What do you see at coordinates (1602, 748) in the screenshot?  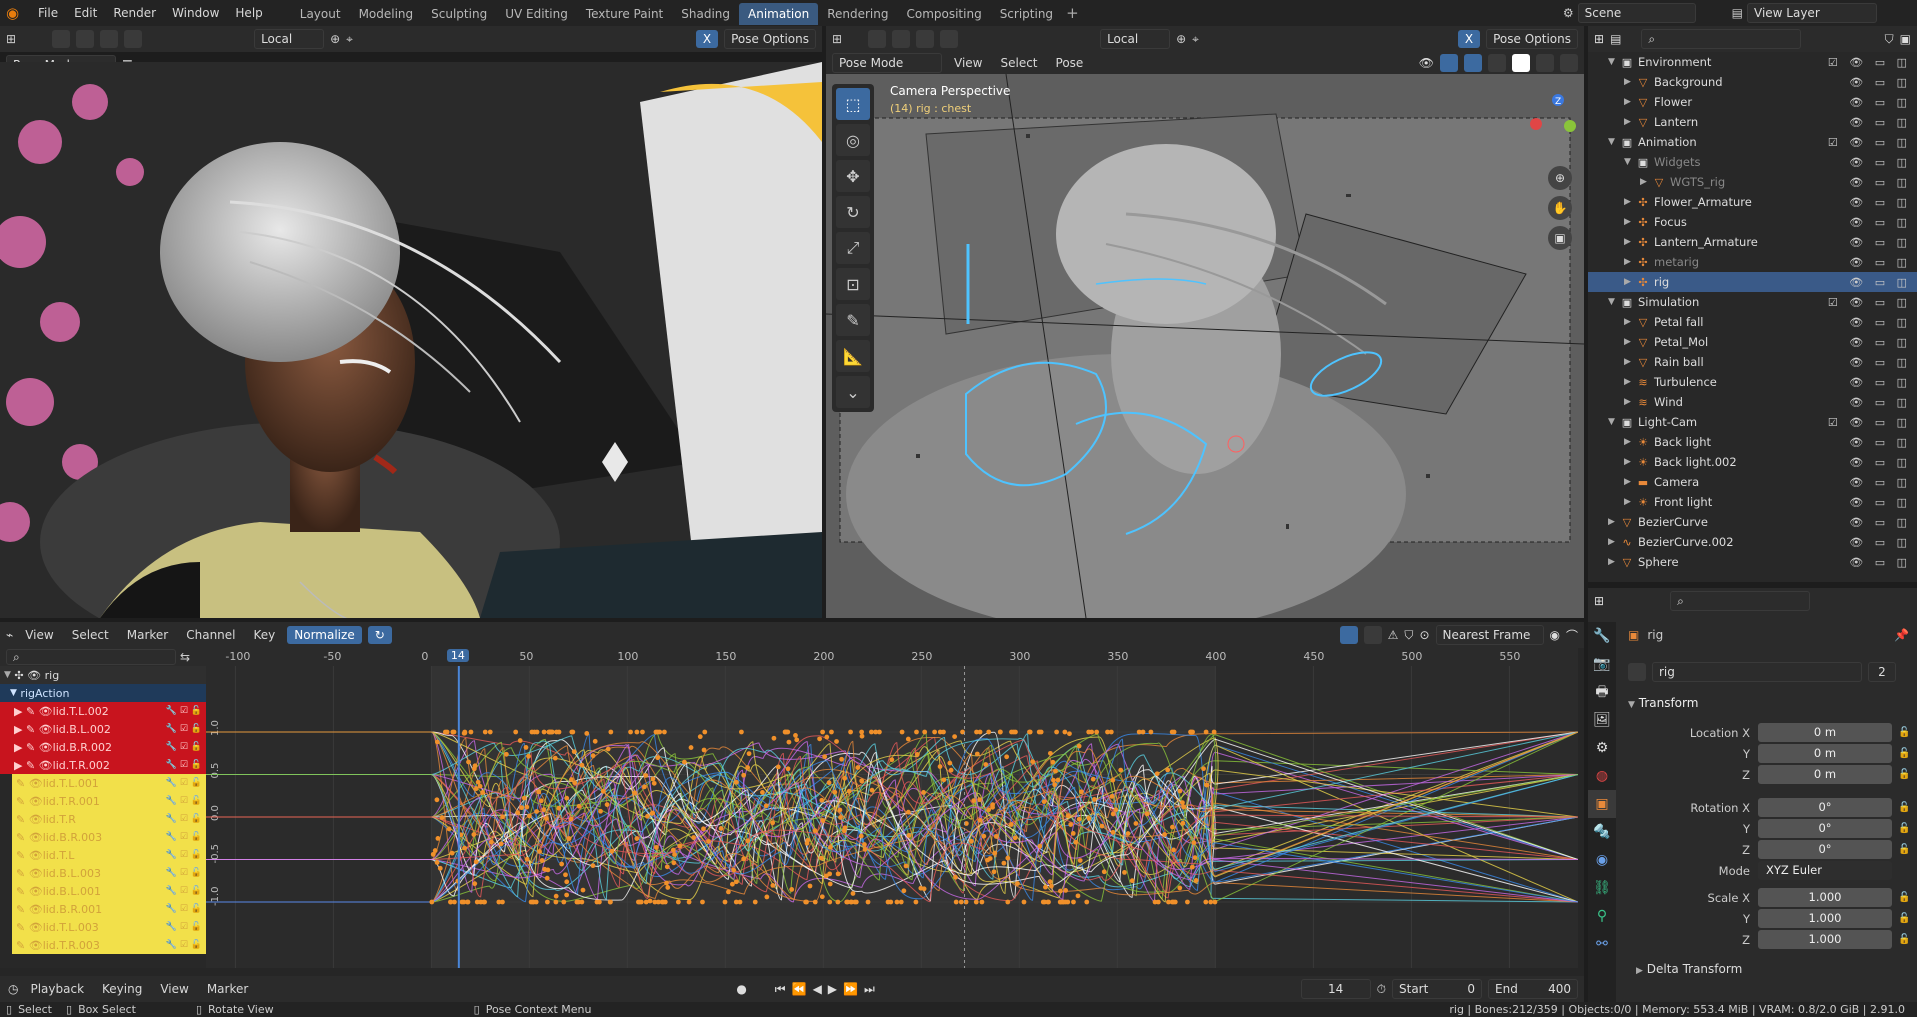 I see `scene-tab-icon: ⚙` at bounding box center [1602, 748].